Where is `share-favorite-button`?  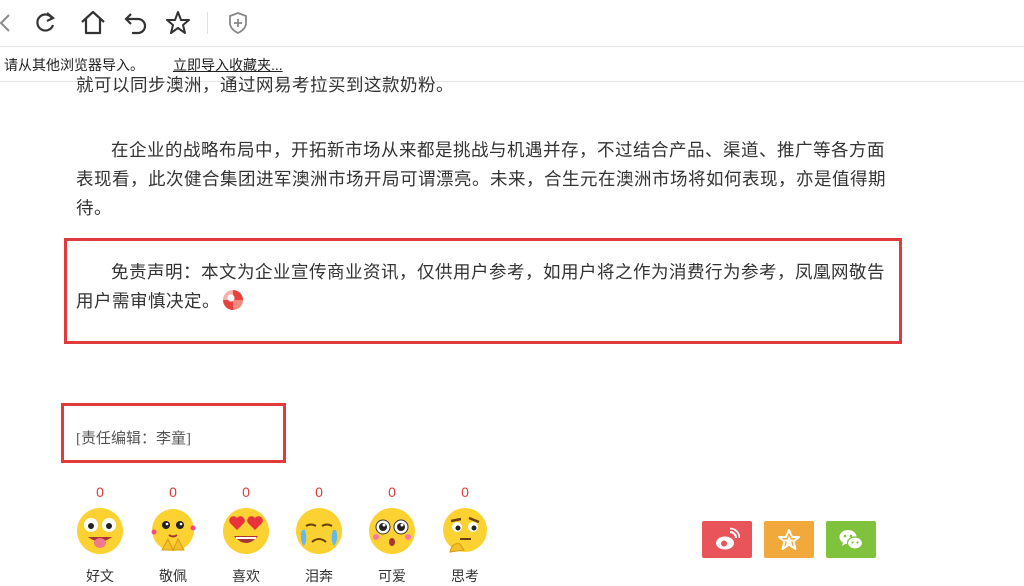
share-favorite-button is located at coordinates (789, 539).